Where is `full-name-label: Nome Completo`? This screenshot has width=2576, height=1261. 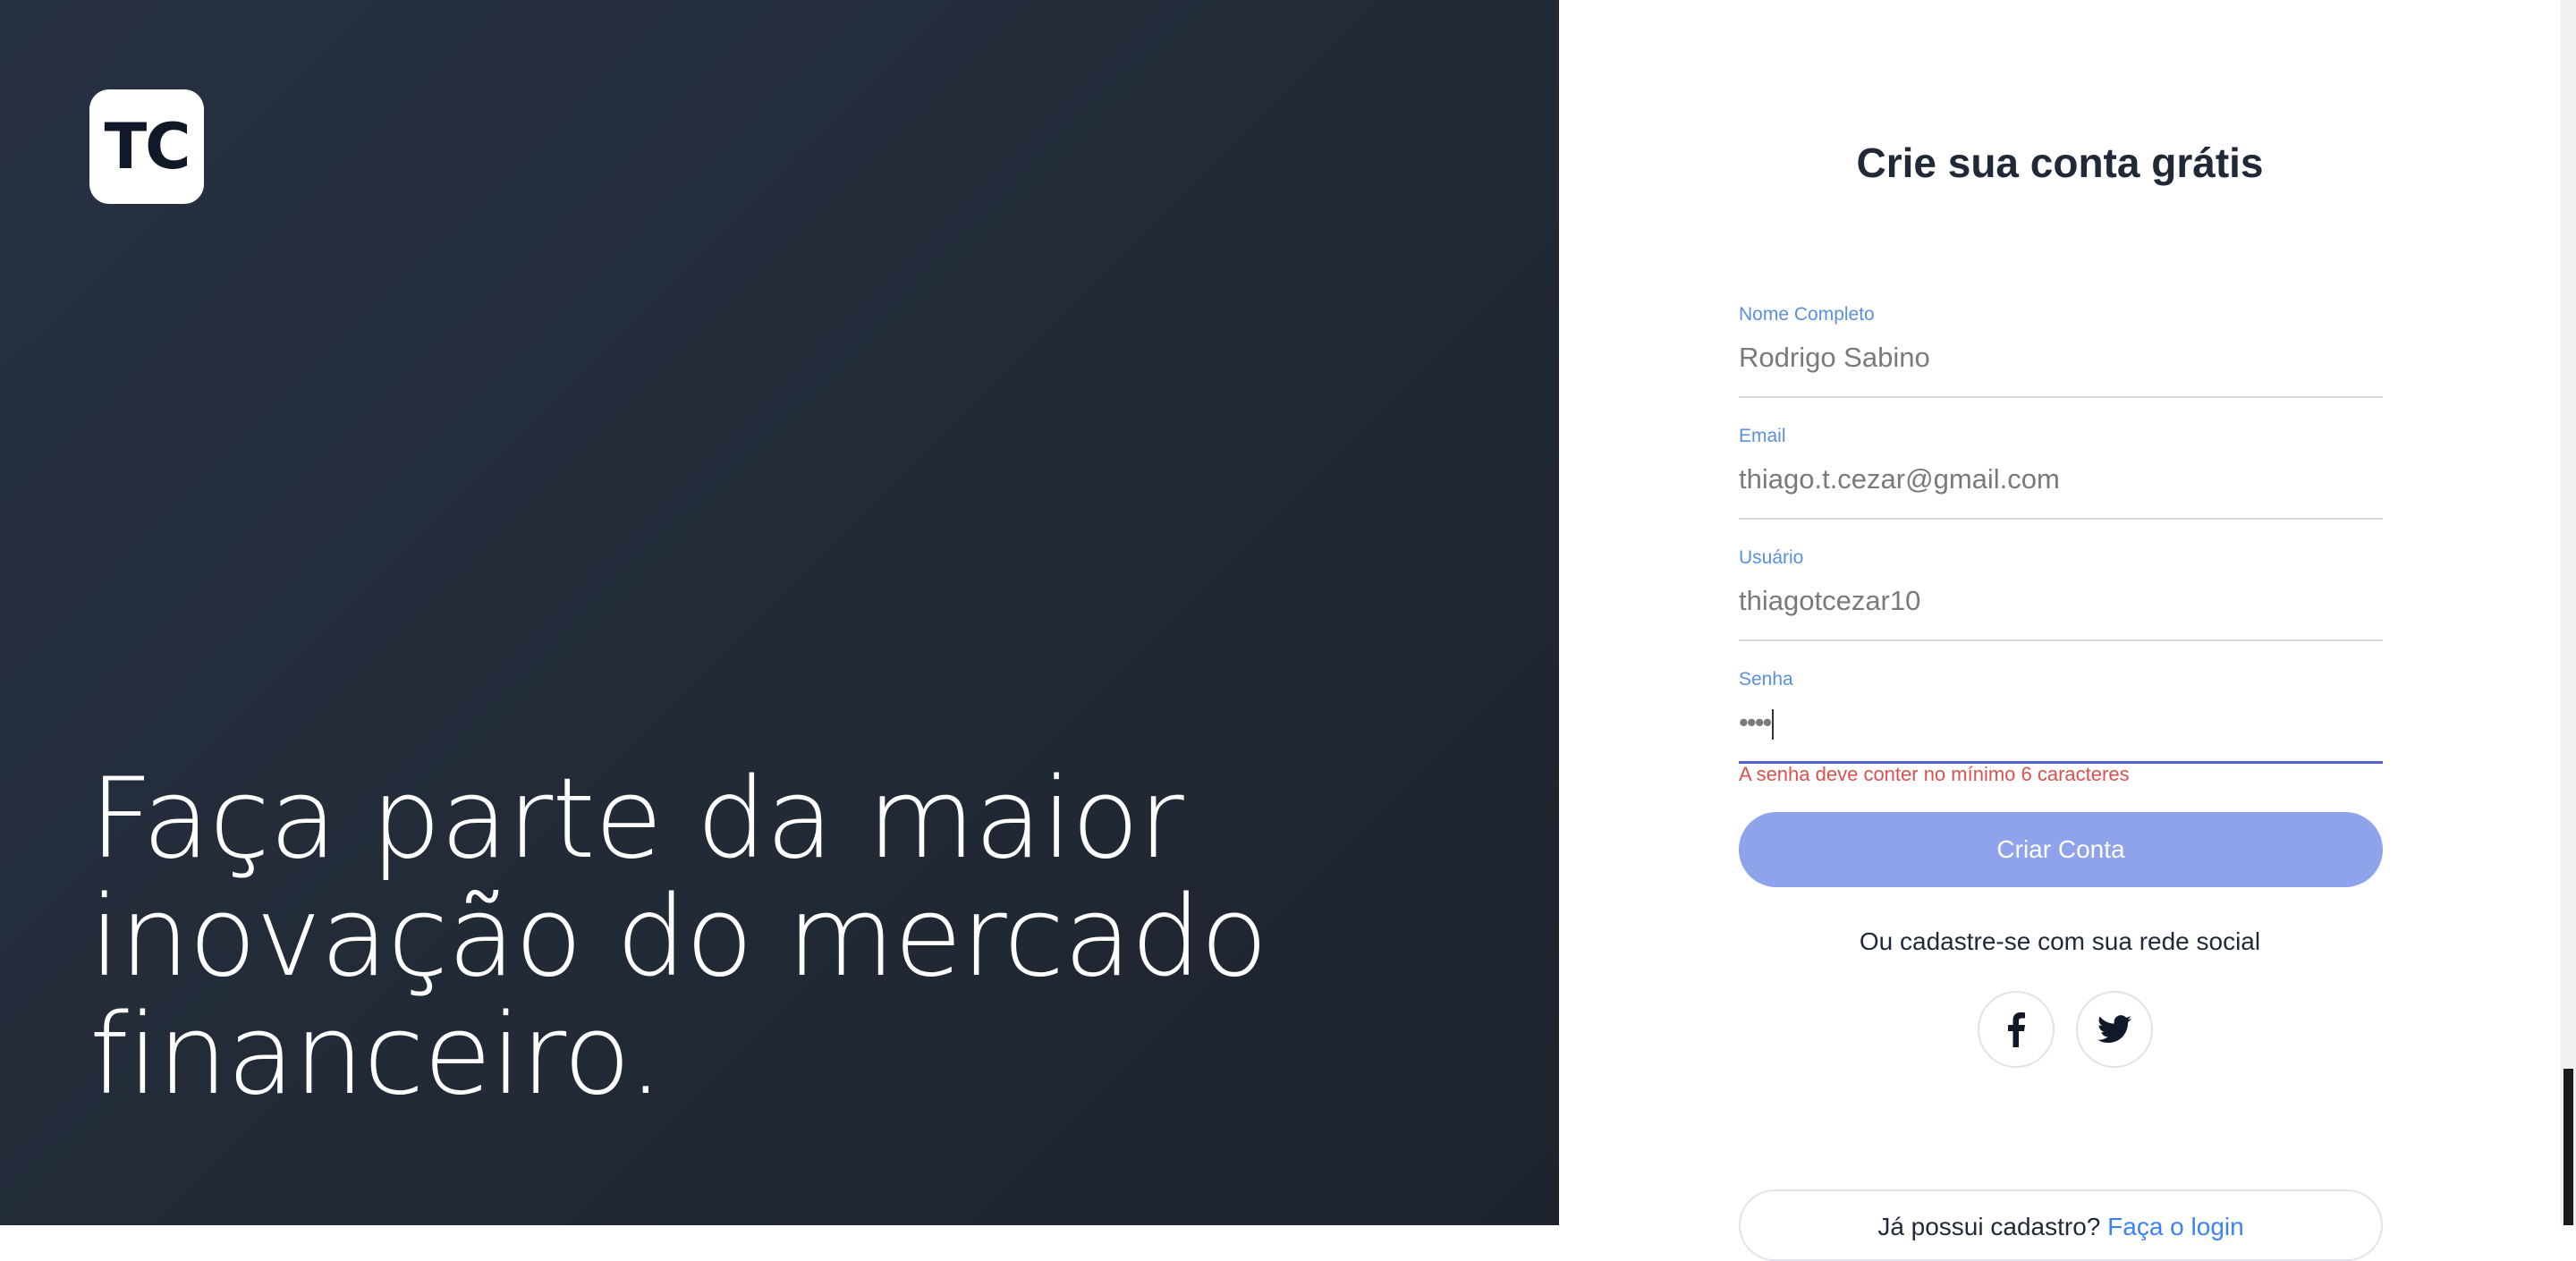 full-name-label: Nome Completo is located at coordinates (1807, 315).